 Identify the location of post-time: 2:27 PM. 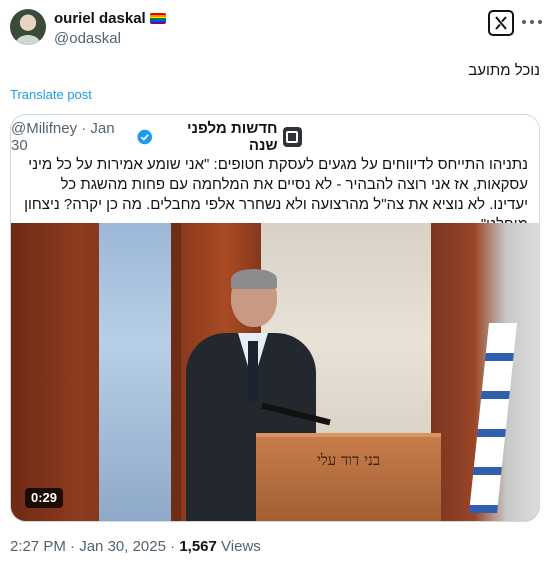
(38, 546).